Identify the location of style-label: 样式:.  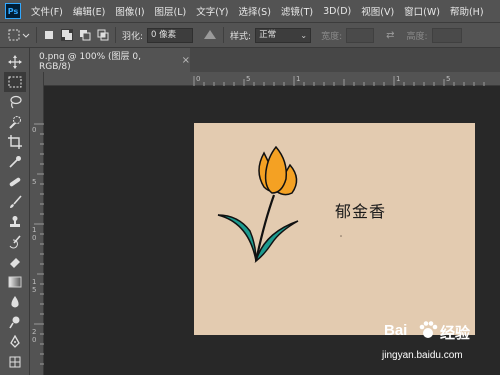
(241, 36).